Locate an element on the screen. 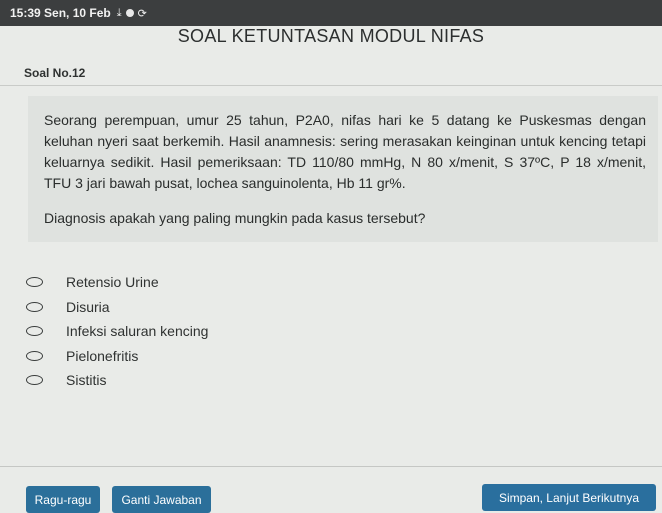 This screenshot has height=513, width=662. option-label: Sistitis is located at coordinates (86, 380).